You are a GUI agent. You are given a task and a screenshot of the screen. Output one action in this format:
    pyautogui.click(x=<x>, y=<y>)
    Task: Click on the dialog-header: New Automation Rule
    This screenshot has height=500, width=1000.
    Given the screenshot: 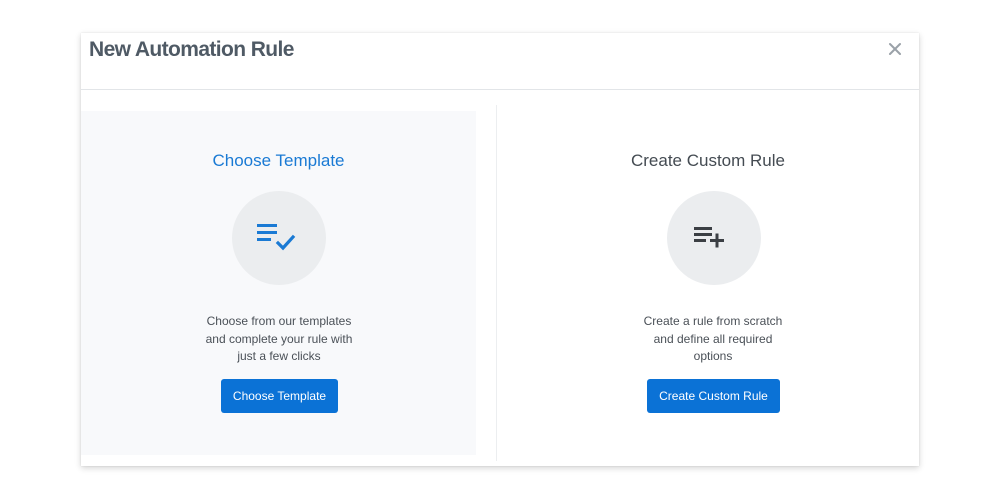 What is the action you would take?
    pyautogui.click(x=500, y=61)
    